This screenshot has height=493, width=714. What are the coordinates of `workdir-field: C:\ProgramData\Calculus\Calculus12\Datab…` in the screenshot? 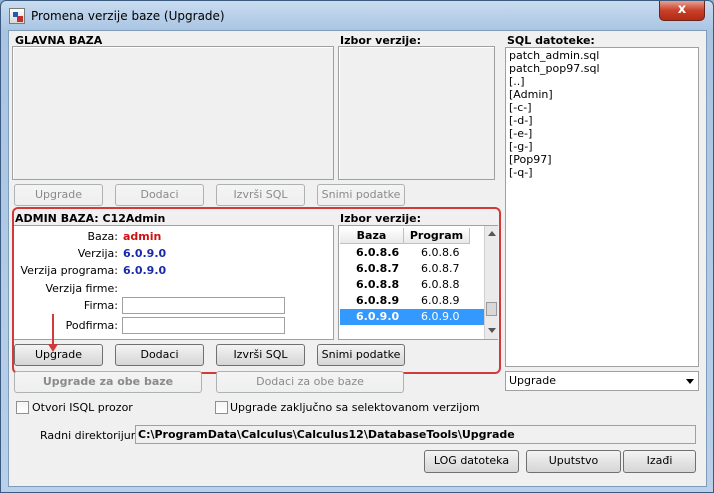 It's located at (415, 434).